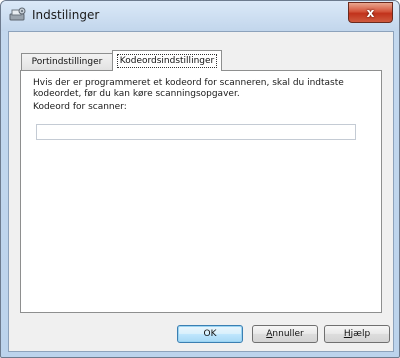 This screenshot has width=400, height=358. Describe the element at coordinates (66, 15) in the screenshot. I see `window-title: Indstilinger` at that location.